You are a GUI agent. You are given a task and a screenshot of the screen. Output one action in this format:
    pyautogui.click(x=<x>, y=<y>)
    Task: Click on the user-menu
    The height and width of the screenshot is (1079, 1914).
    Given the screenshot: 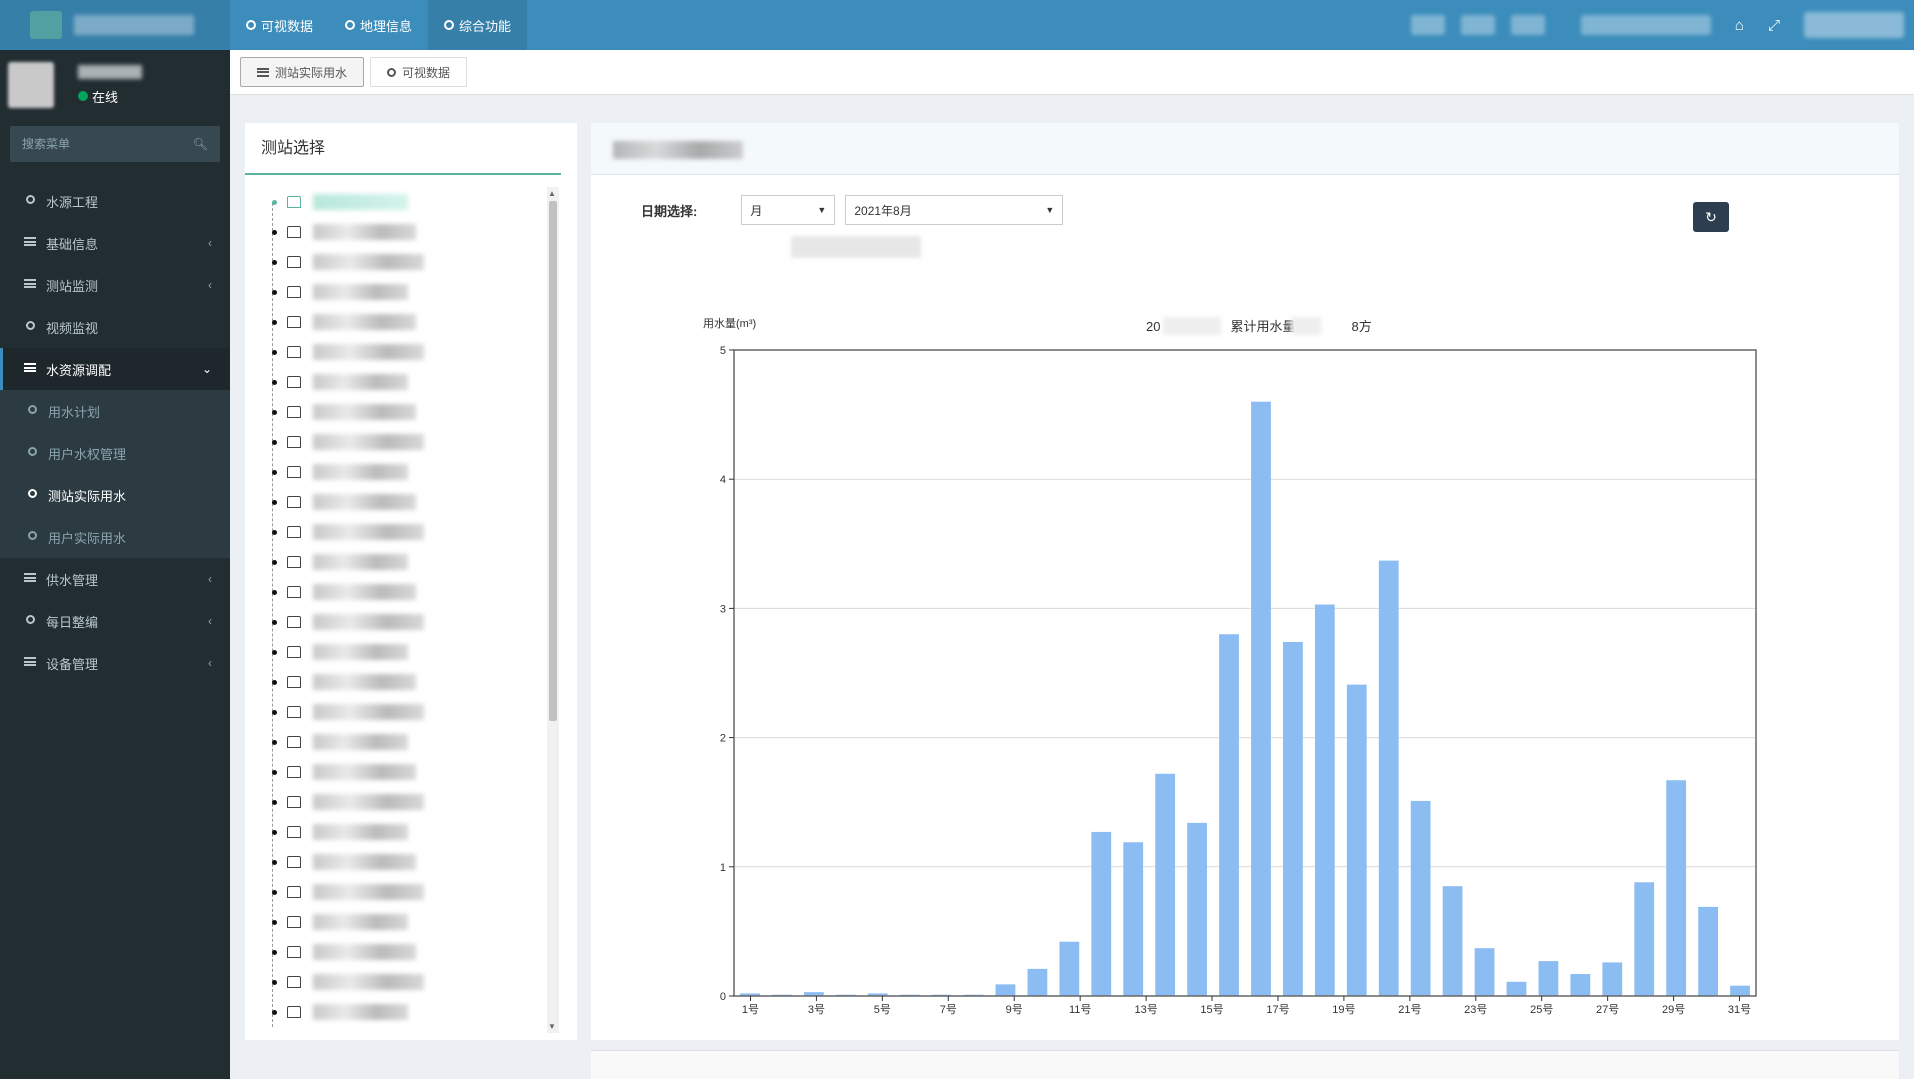 What is the action you would take?
    pyautogui.click(x=1854, y=25)
    